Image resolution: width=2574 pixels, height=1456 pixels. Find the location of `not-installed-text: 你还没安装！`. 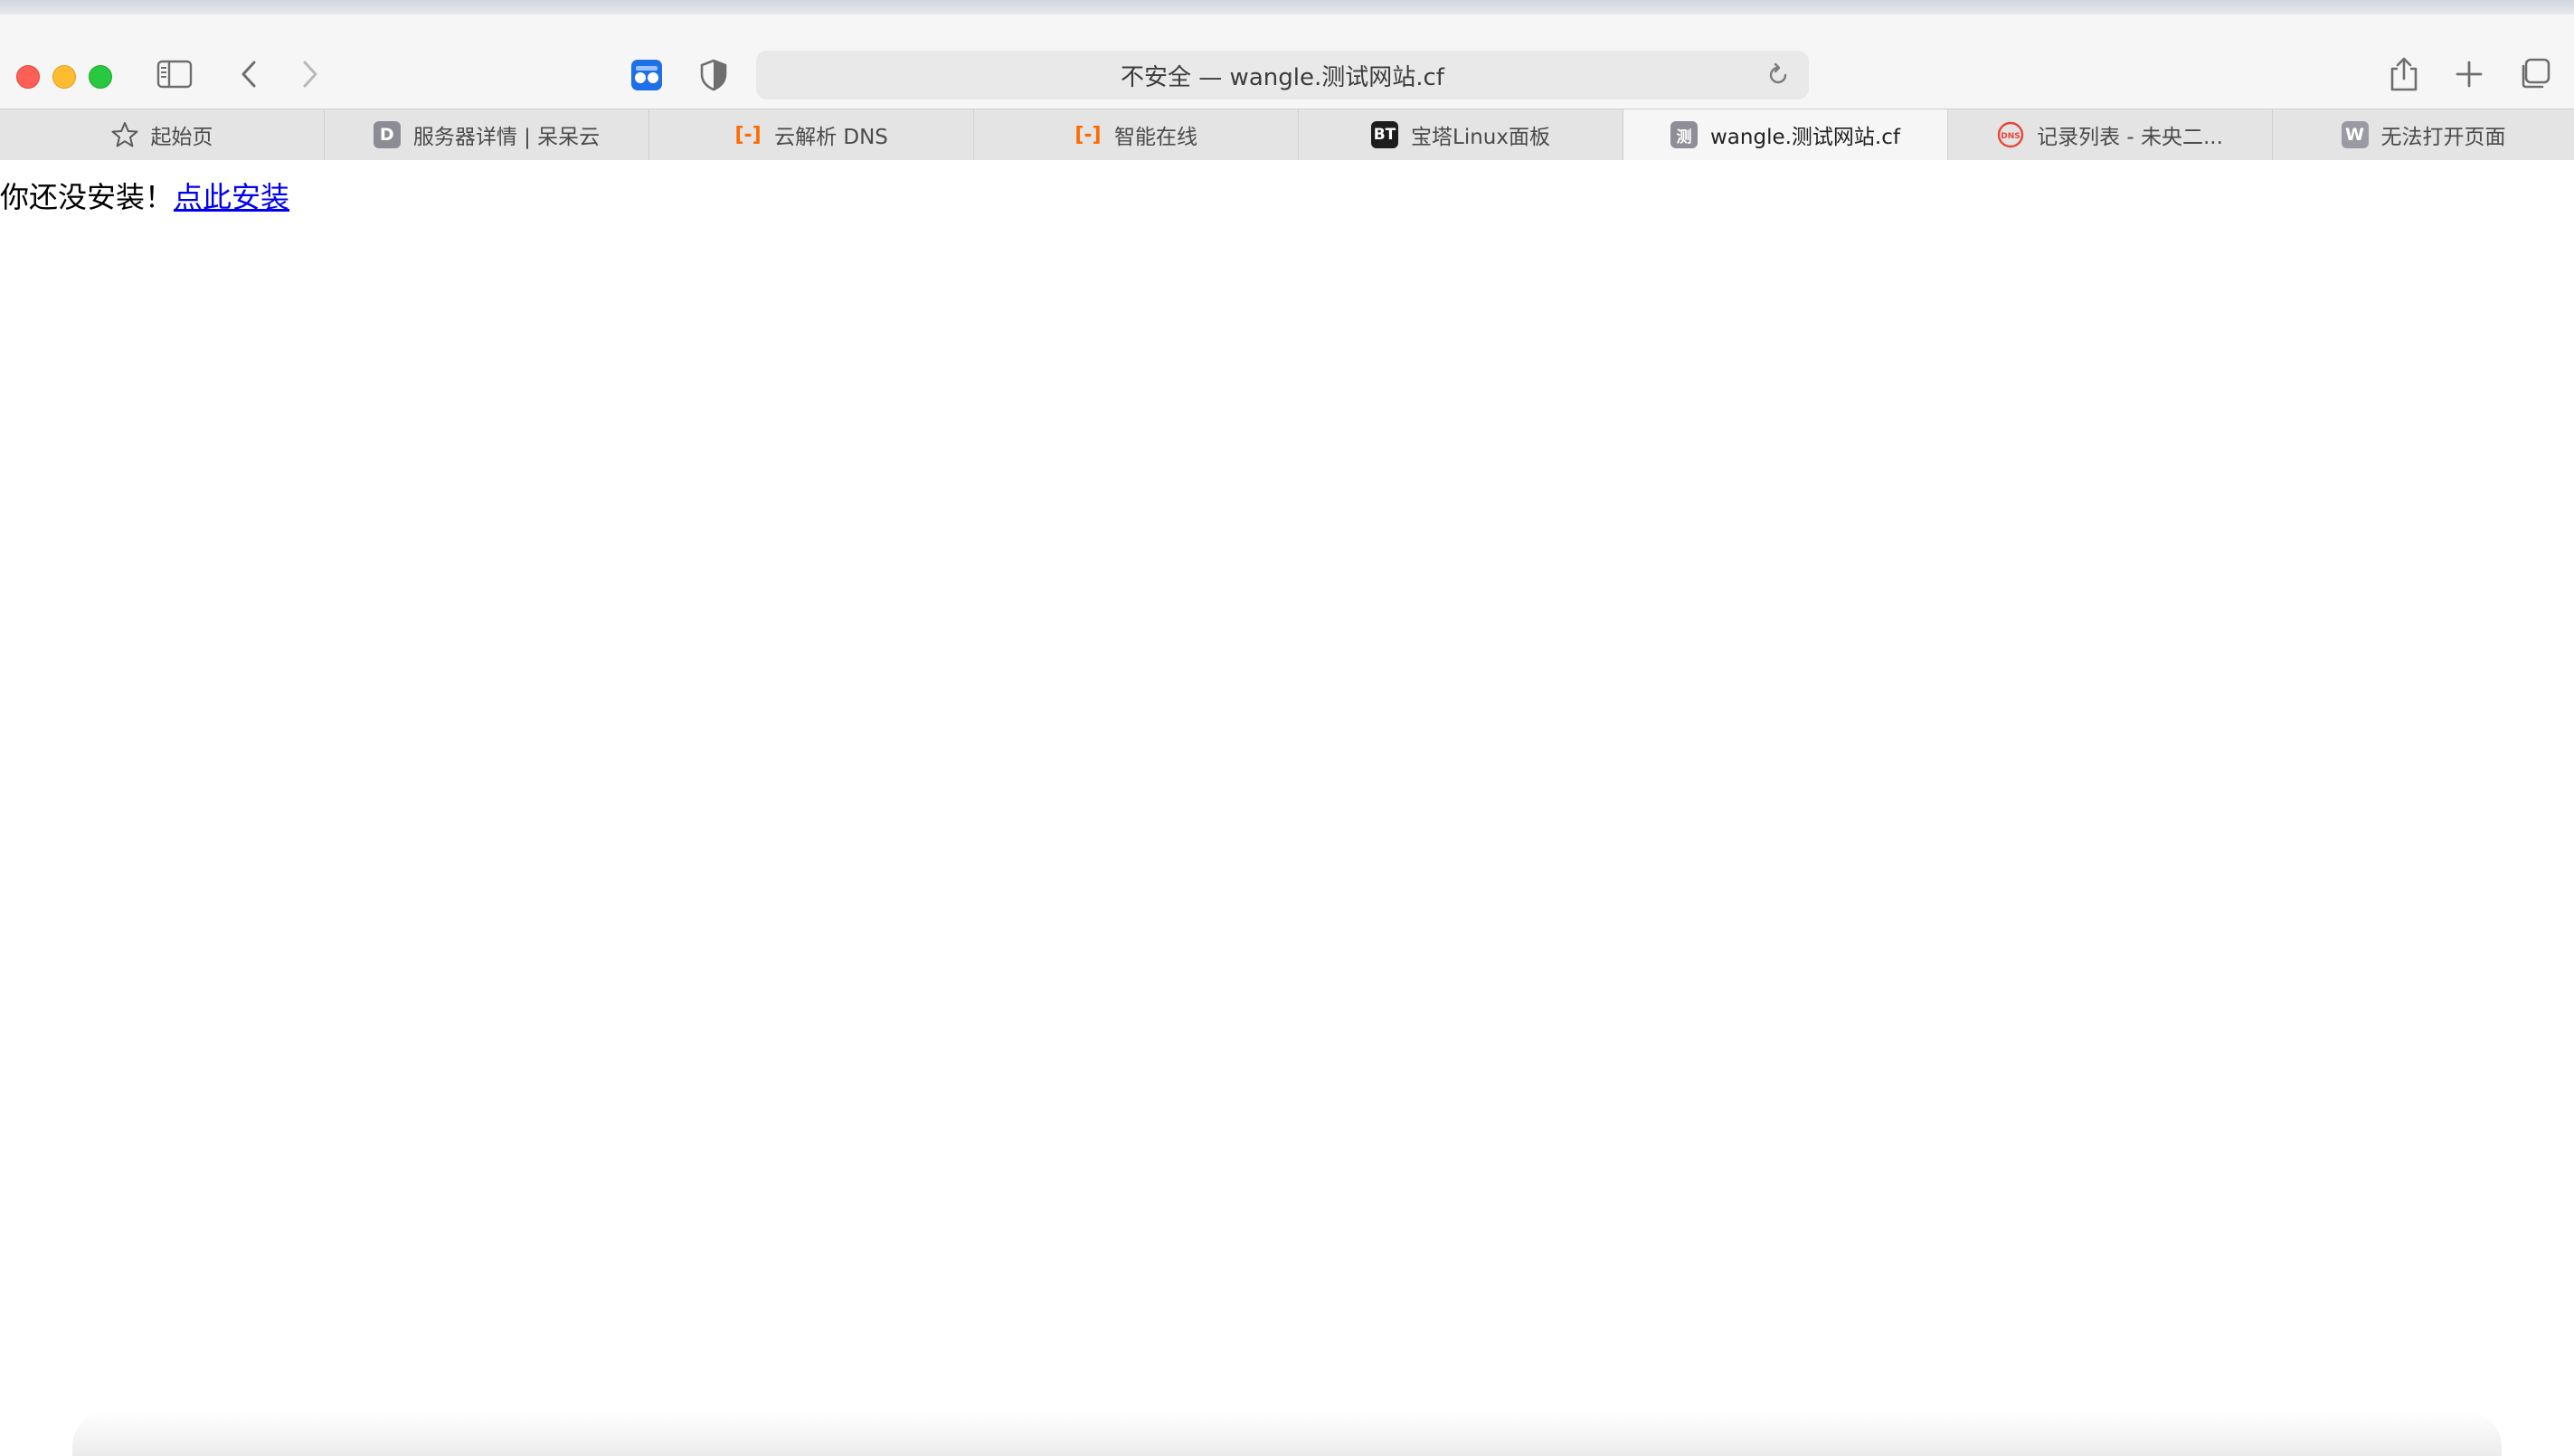

not-installed-text: 你还没安装！ is located at coordinates (88, 197).